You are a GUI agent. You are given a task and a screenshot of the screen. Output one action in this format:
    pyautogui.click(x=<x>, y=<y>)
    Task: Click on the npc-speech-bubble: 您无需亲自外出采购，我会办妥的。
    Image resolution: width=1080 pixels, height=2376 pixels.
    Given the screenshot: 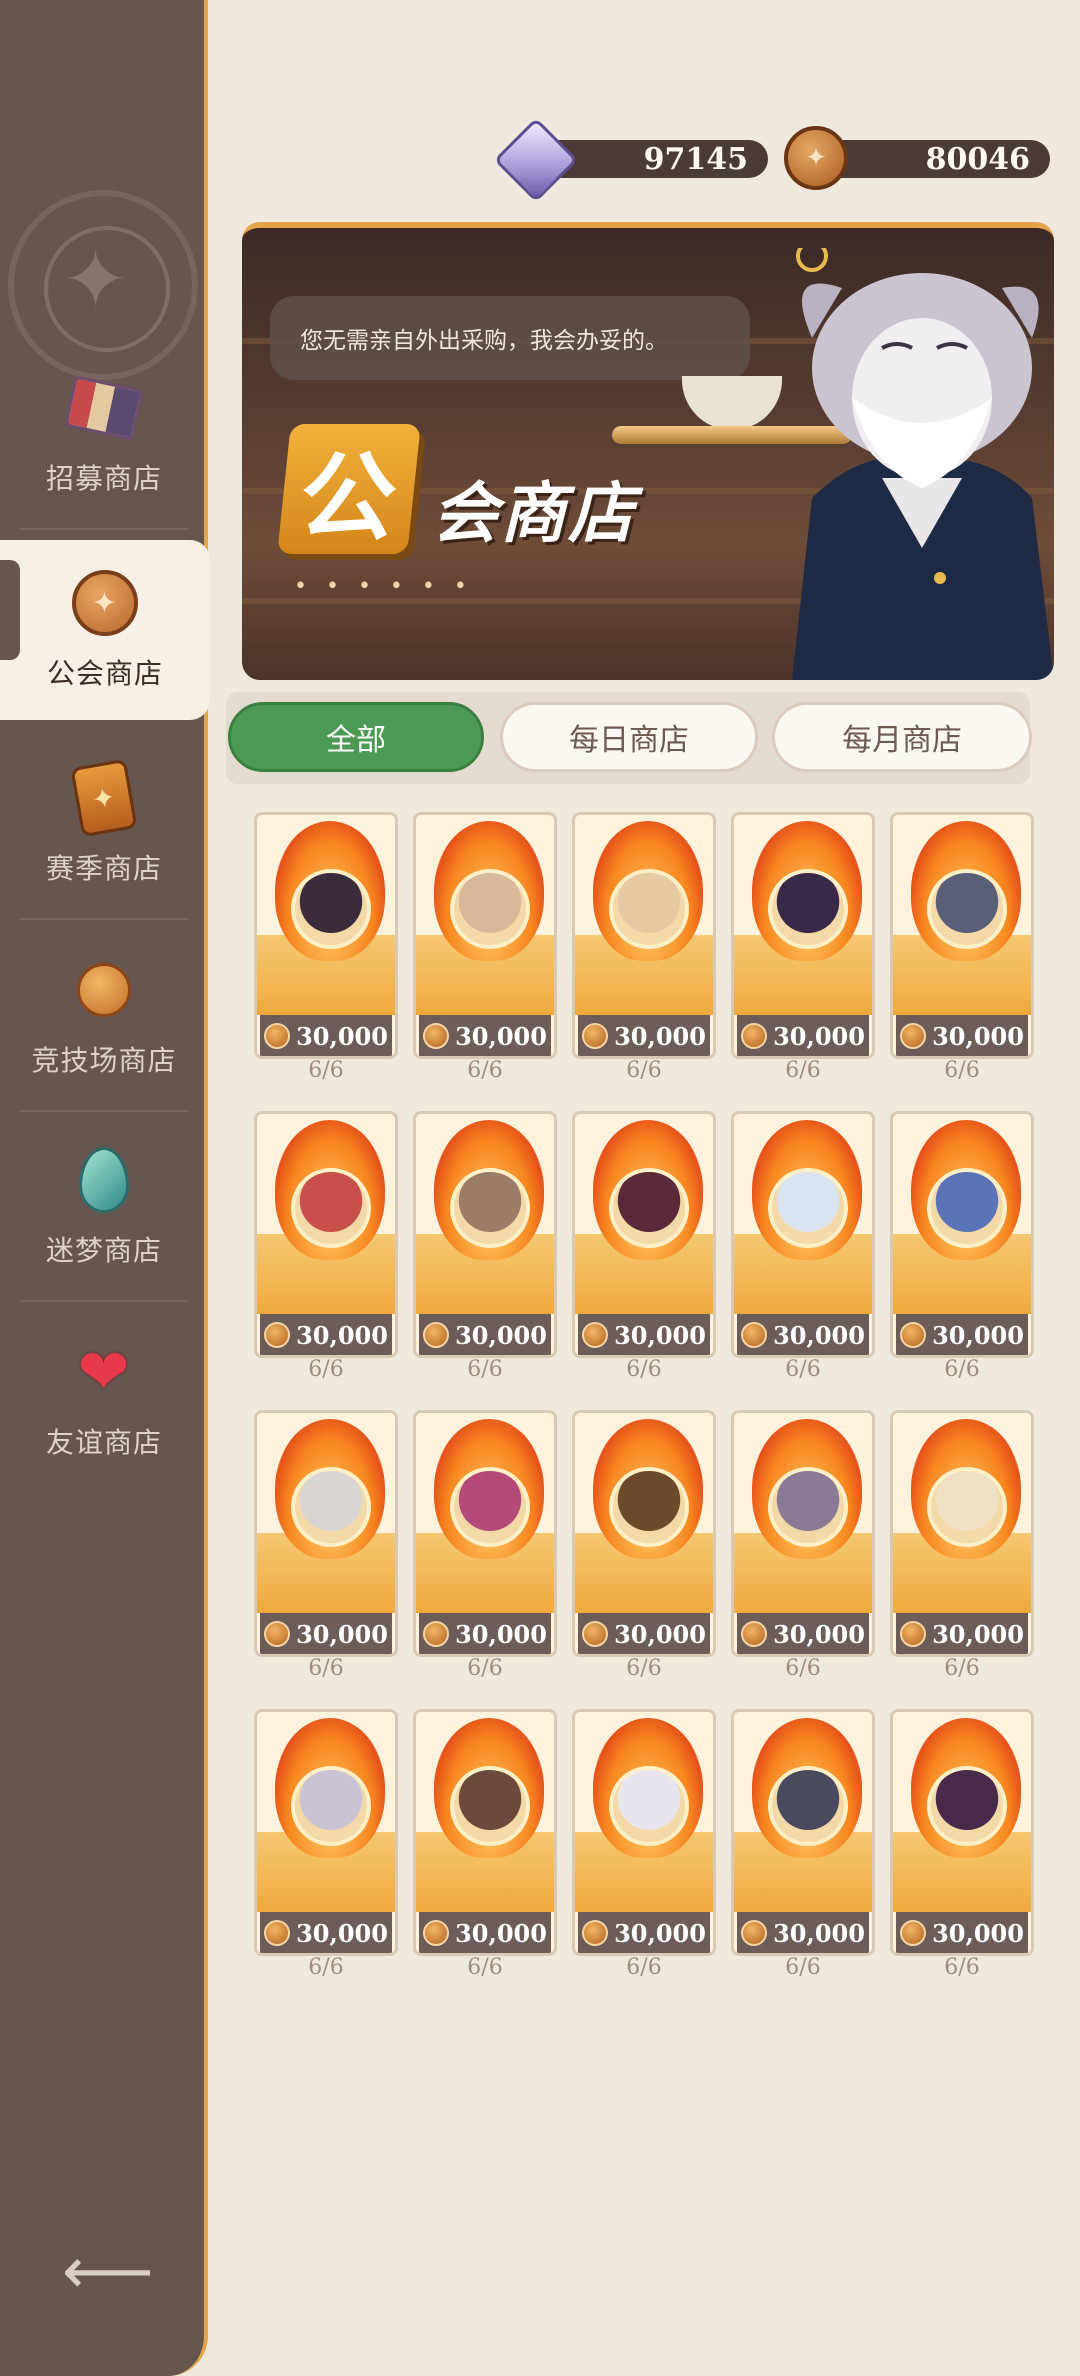 What is the action you would take?
    pyautogui.click(x=510, y=338)
    